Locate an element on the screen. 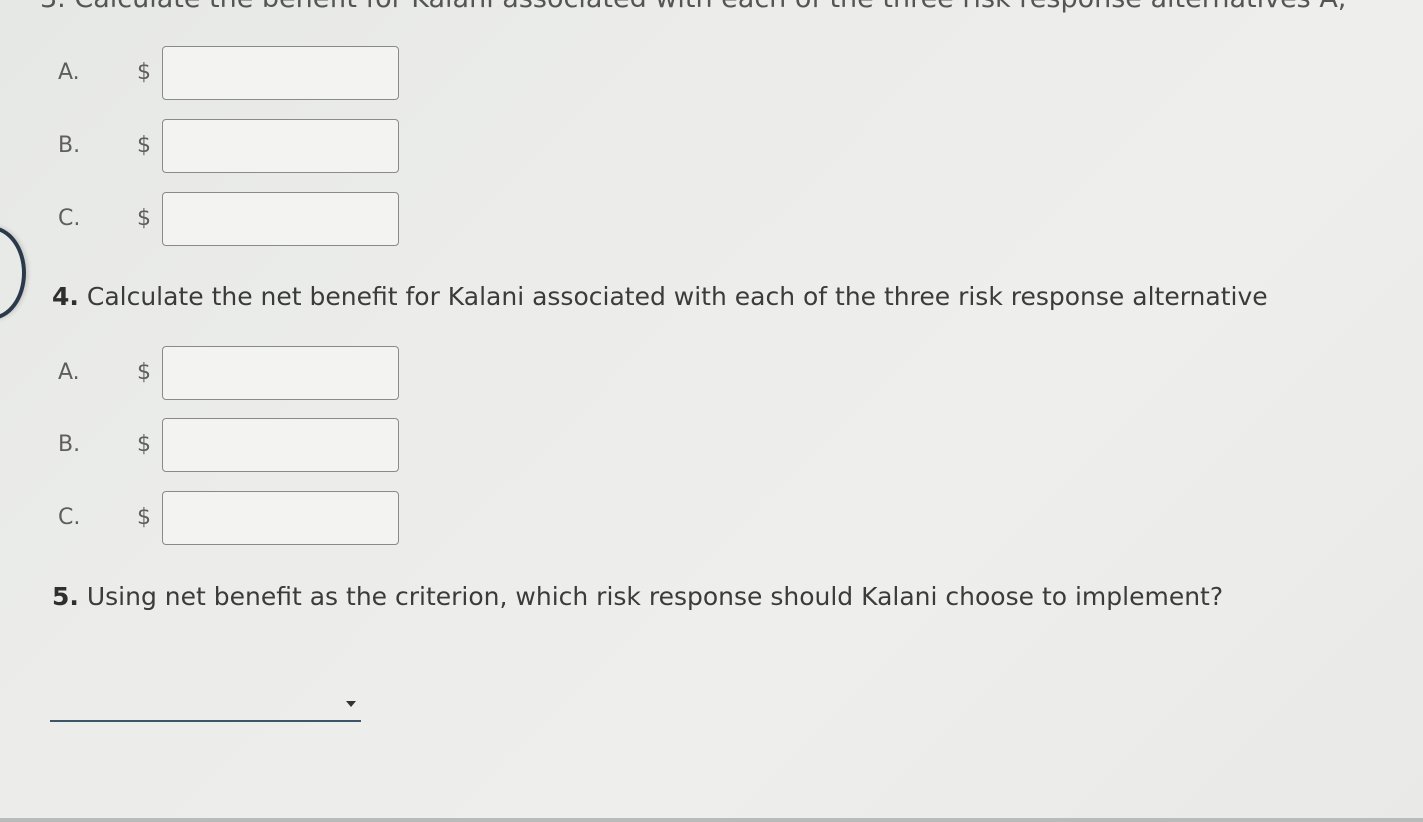 The height and width of the screenshot is (822, 1423). q3-row-a: A. $ is located at coordinates (210, 74).